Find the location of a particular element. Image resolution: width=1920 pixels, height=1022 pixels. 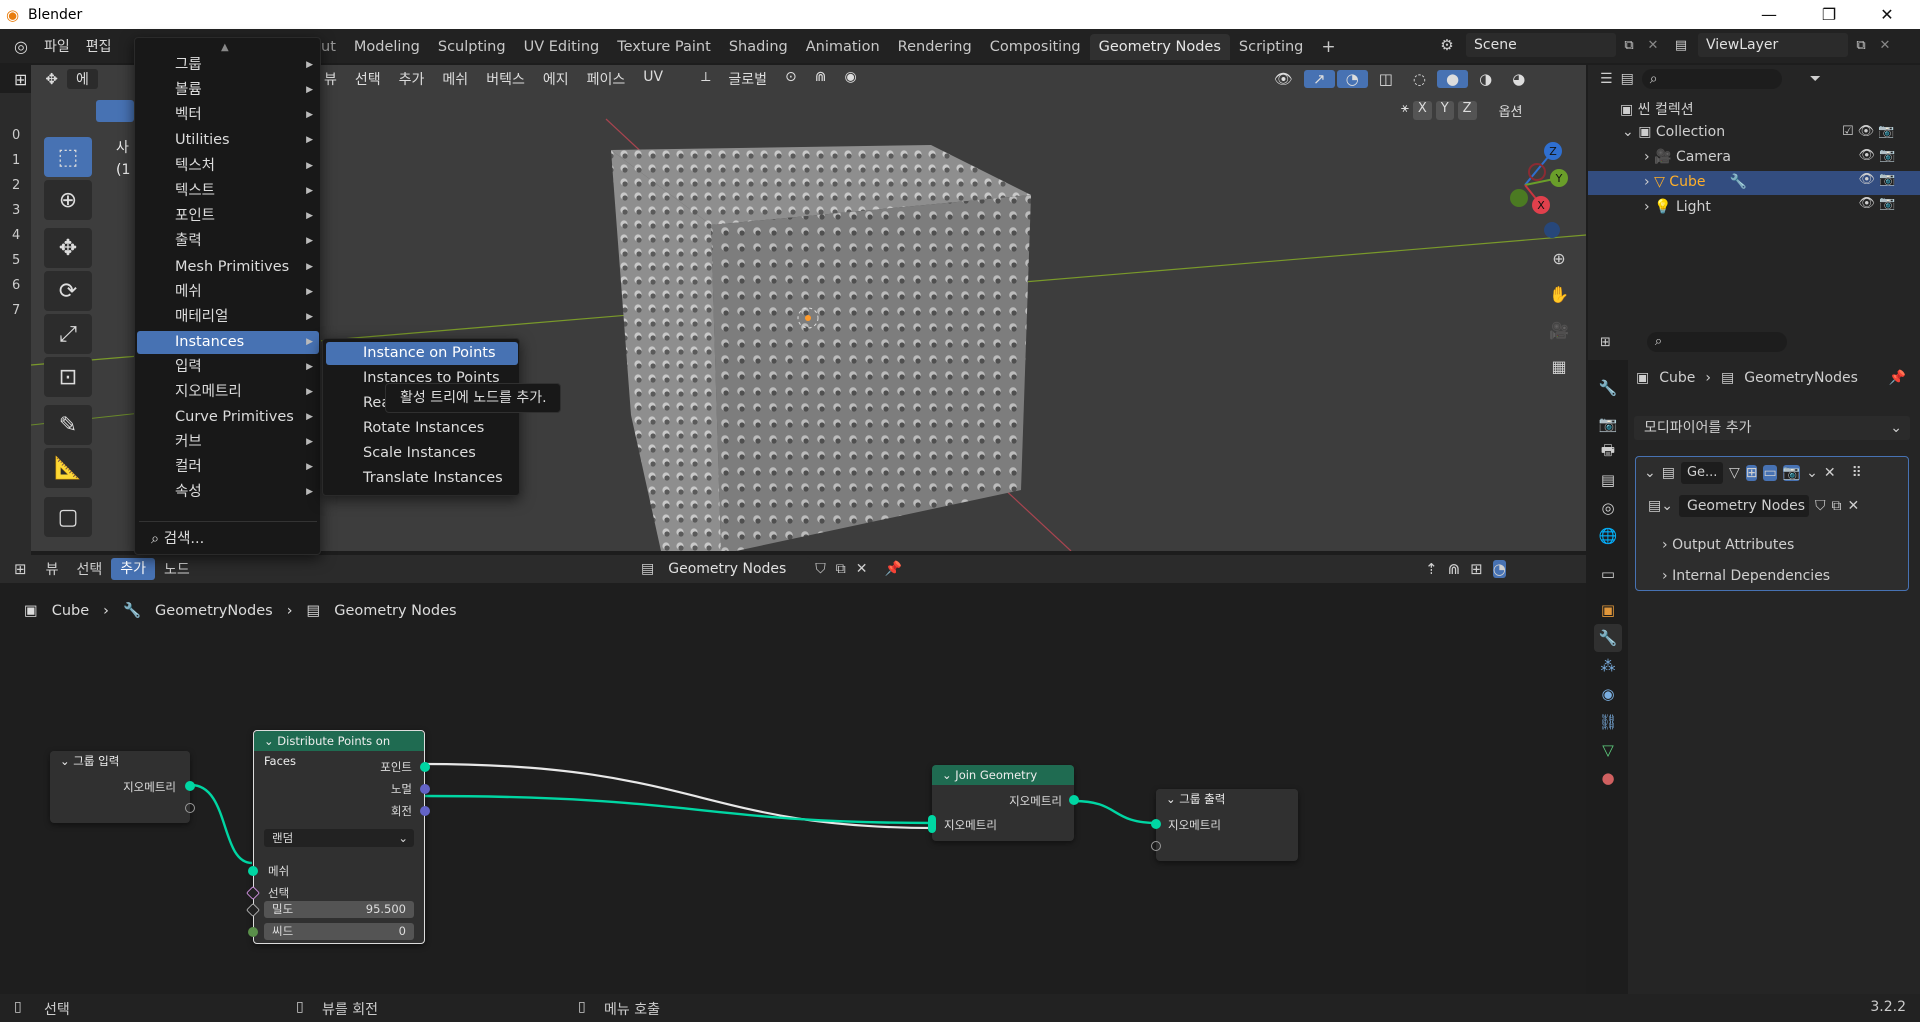

add-menu-item: 매테리얼 ▶ is located at coordinates (228, 317).